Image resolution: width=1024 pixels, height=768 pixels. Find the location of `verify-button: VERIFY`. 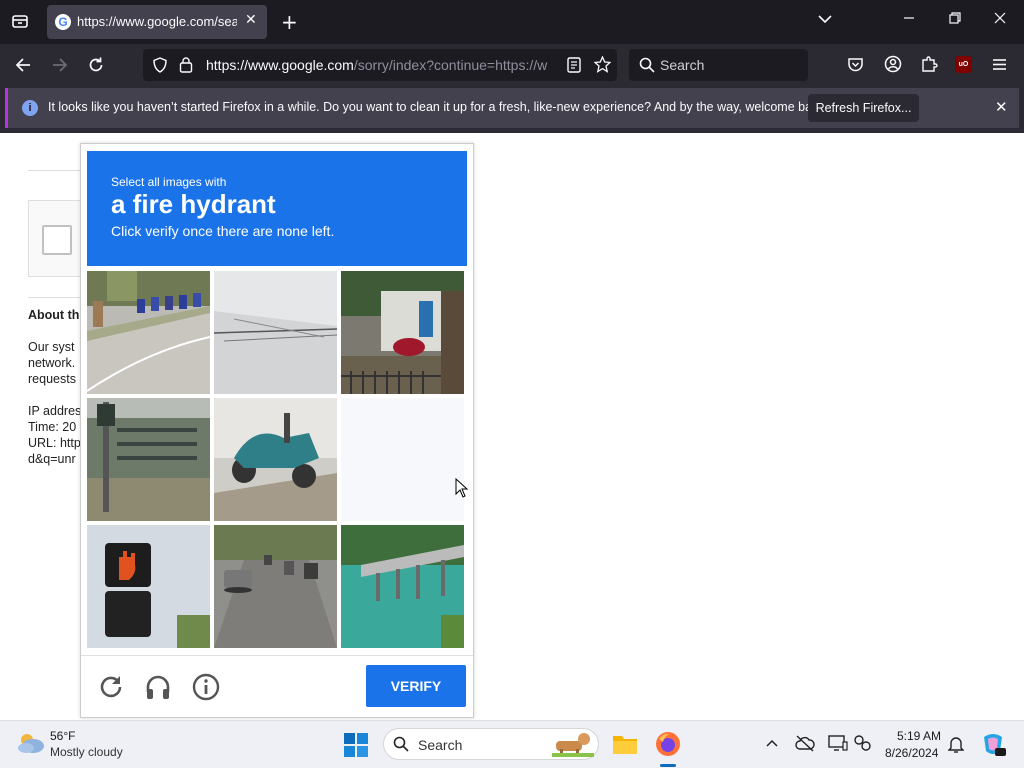

verify-button: VERIFY is located at coordinates (416, 686).